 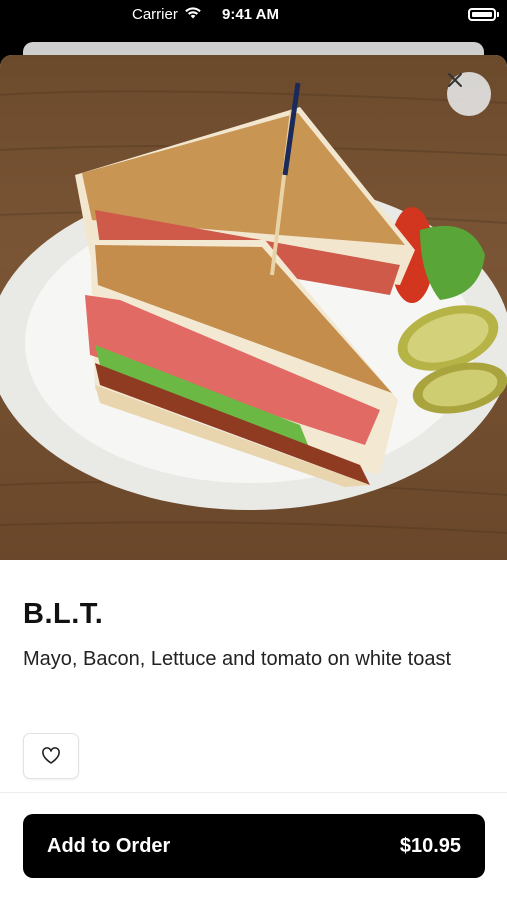 What do you see at coordinates (498, 14) in the screenshot?
I see `battery-tip` at bounding box center [498, 14].